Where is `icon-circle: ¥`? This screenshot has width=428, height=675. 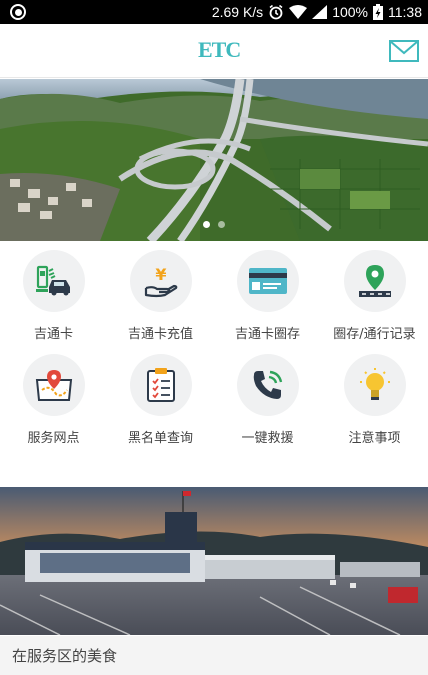 icon-circle: ¥ is located at coordinates (160, 281).